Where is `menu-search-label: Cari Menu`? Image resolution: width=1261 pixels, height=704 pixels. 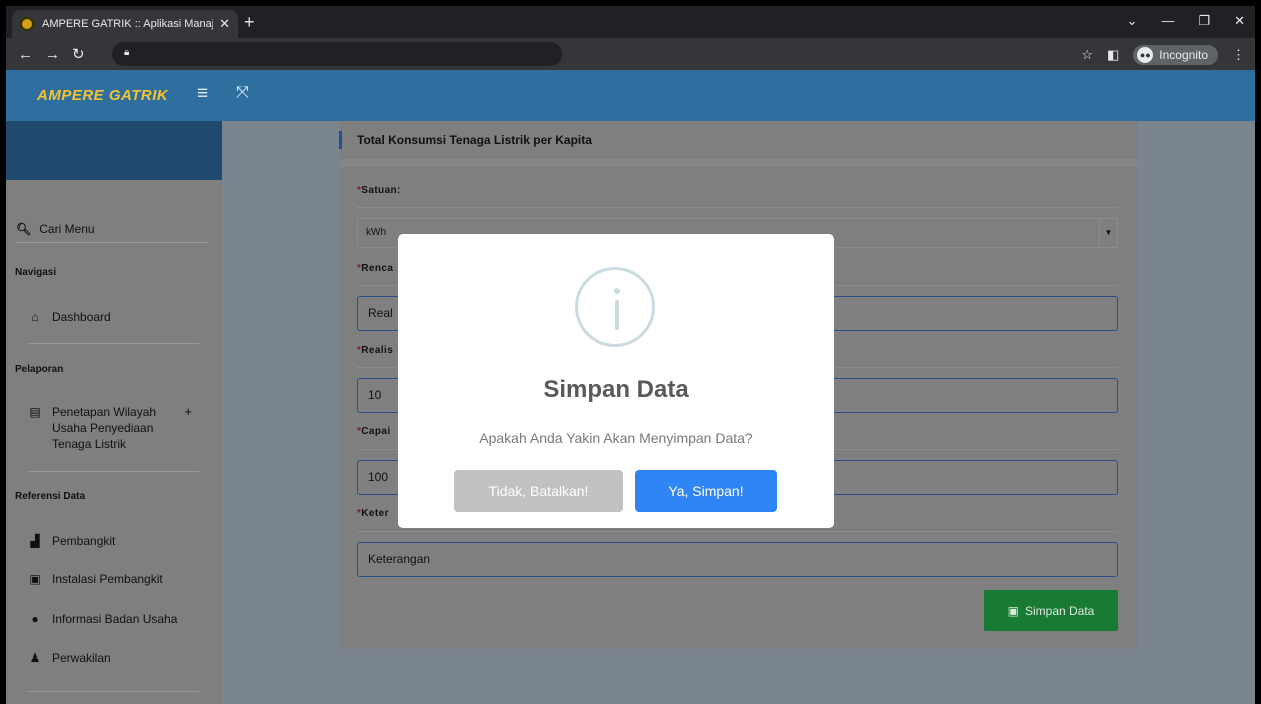 menu-search-label: Cari Menu is located at coordinates (67, 229).